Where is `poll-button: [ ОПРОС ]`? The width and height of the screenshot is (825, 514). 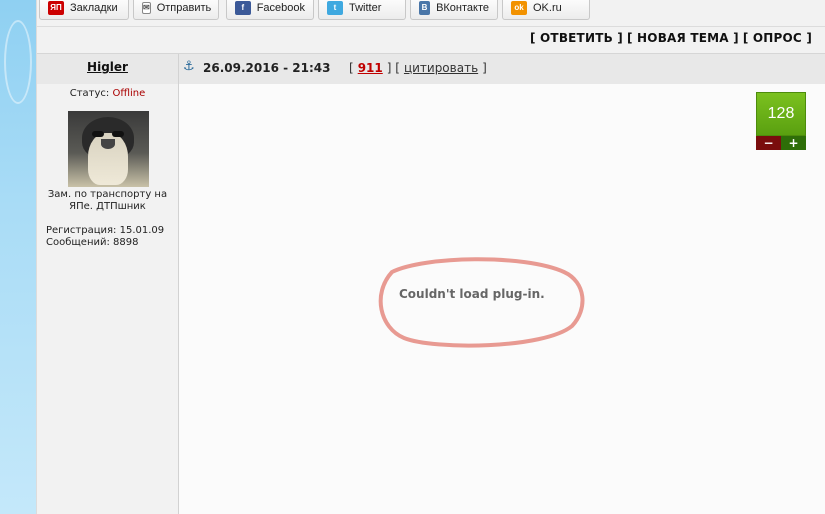 poll-button: [ ОПРОС ] is located at coordinates (777, 38).